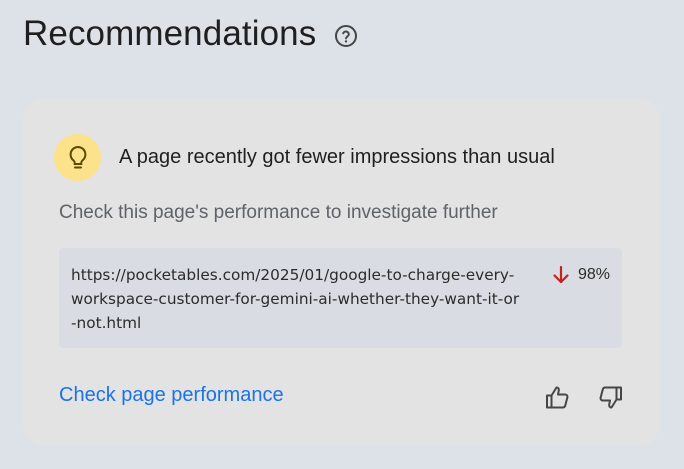  I want to click on thumbs-up-icon, so click(557, 397).